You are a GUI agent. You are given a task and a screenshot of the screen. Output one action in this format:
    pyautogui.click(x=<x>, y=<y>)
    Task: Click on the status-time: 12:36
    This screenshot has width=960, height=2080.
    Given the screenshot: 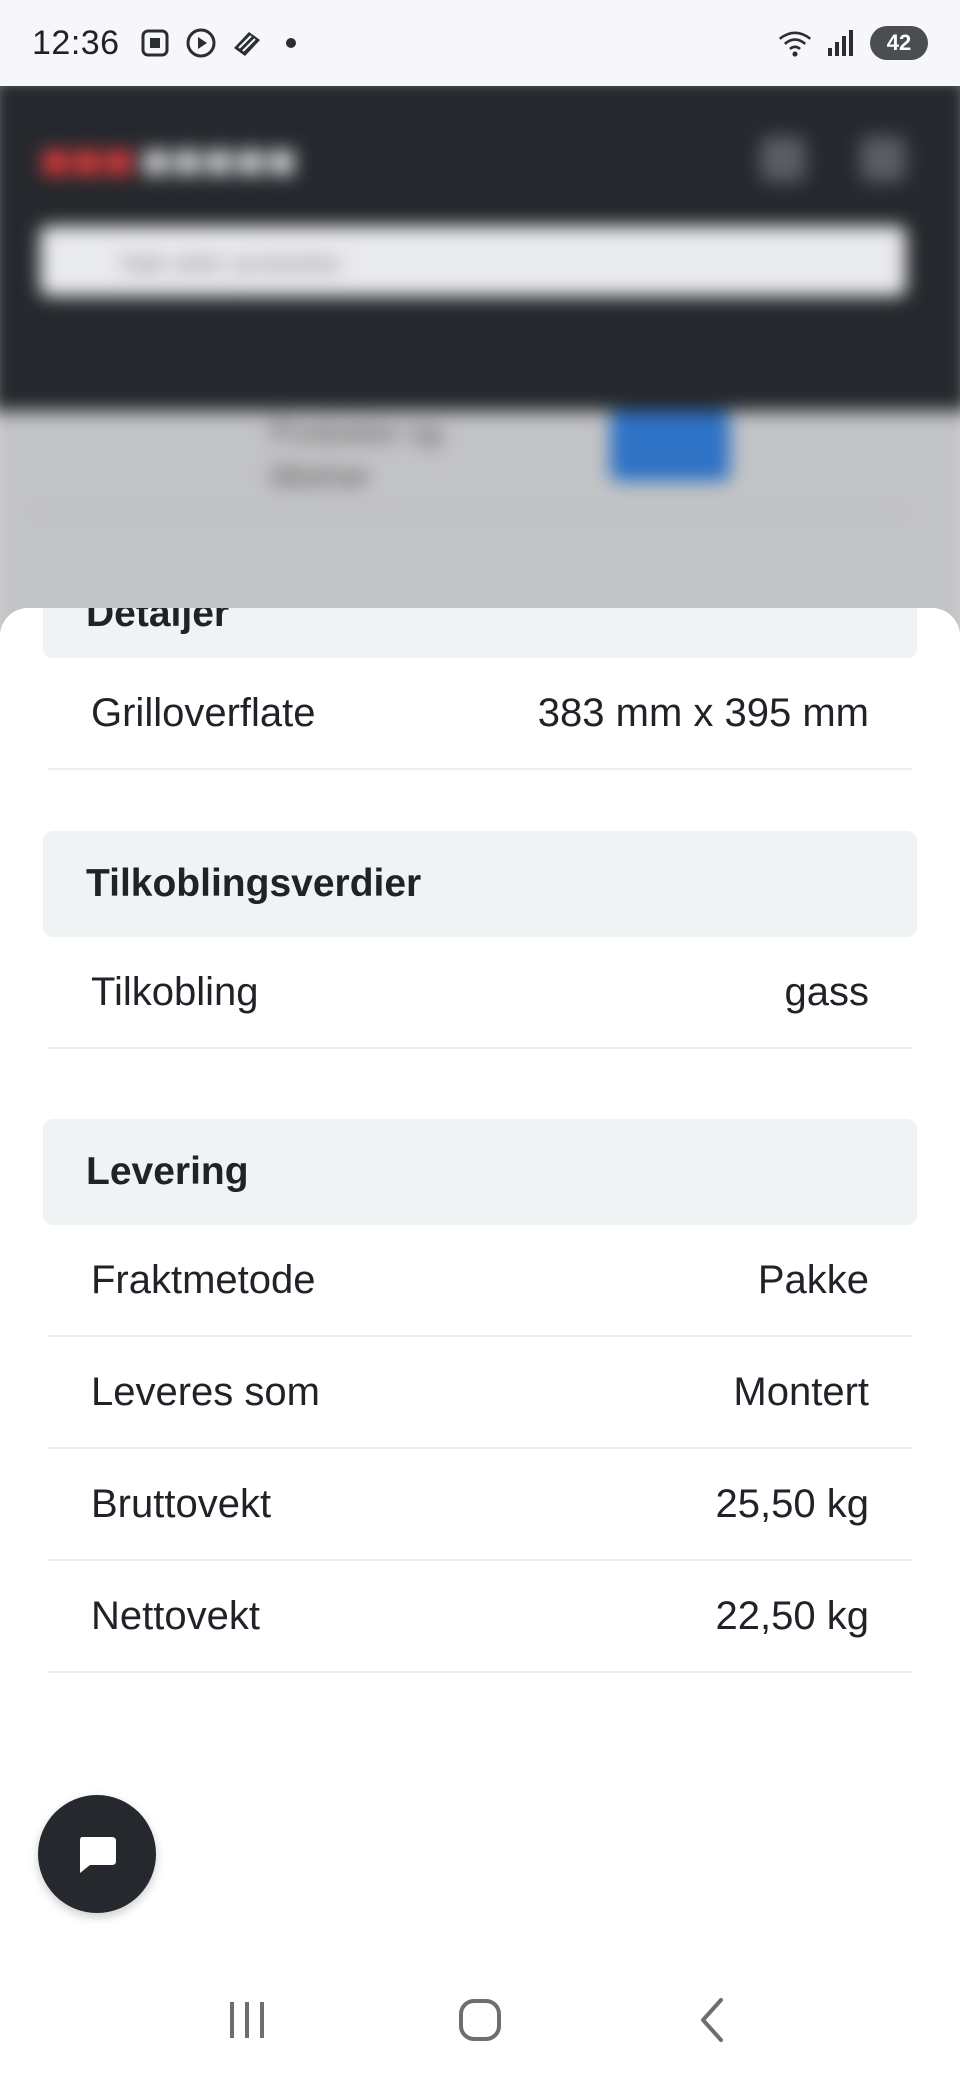 What is the action you would take?
    pyautogui.click(x=76, y=42)
    